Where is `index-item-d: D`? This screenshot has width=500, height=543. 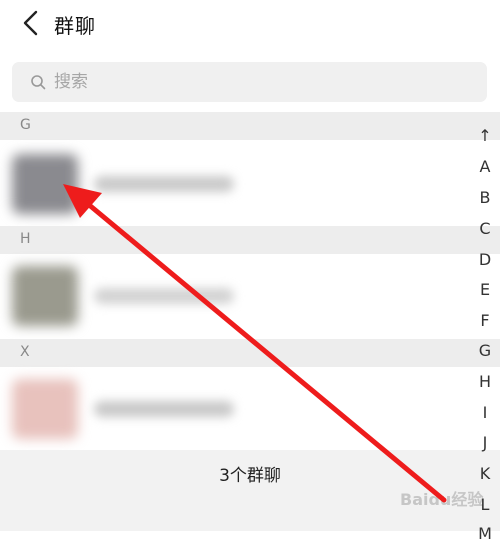 index-item-d: D is located at coordinates (485, 259).